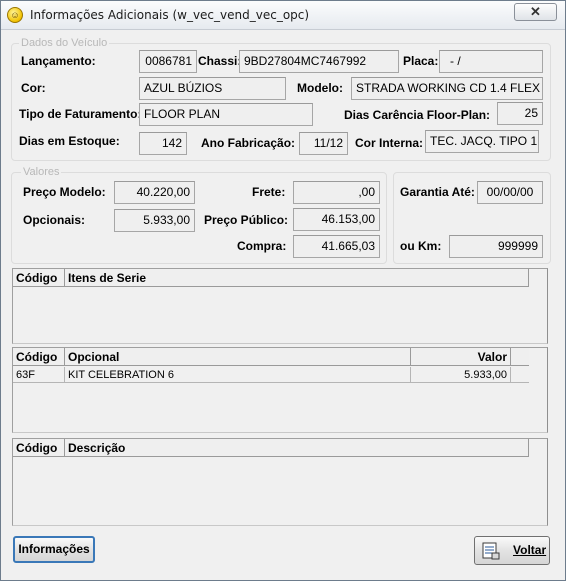 The width and height of the screenshot is (566, 581). Describe the element at coordinates (54, 220) in the screenshot. I see `opcionais-label: Opcionais:` at that location.